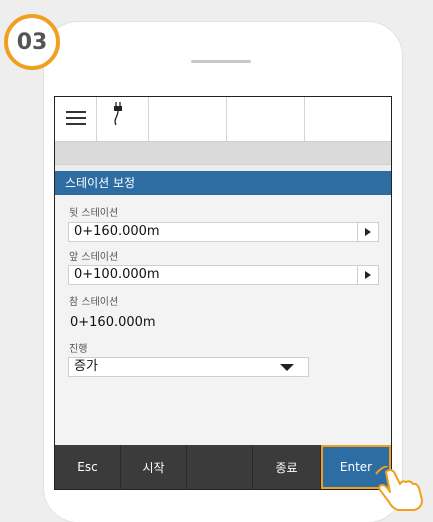 This screenshot has height=522, width=433. What do you see at coordinates (88, 467) in the screenshot?
I see `esc-button: Esc` at bounding box center [88, 467].